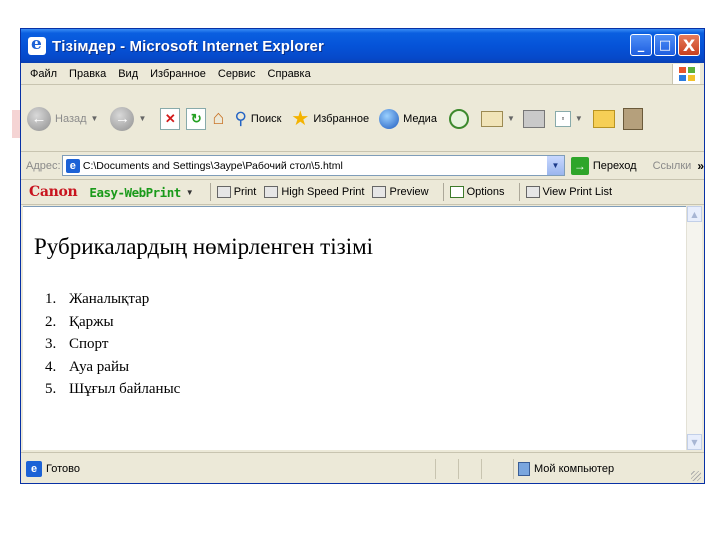 The image size is (720, 540). I want to click on minimize-button: _, so click(641, 45).